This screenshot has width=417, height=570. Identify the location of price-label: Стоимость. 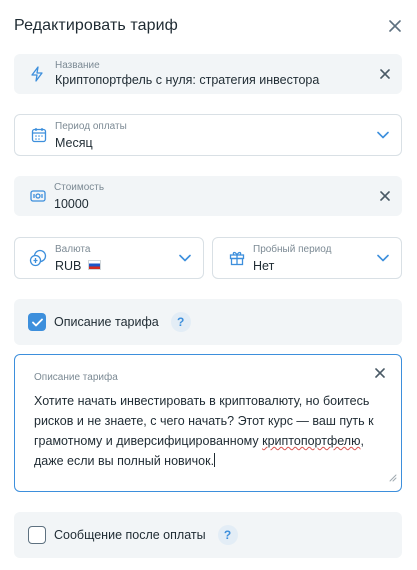
(79, 187).